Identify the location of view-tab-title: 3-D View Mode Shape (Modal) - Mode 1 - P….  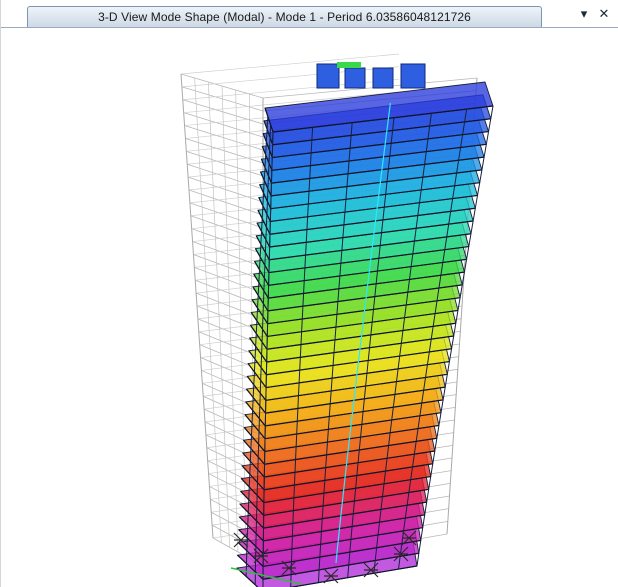
(284, 17).